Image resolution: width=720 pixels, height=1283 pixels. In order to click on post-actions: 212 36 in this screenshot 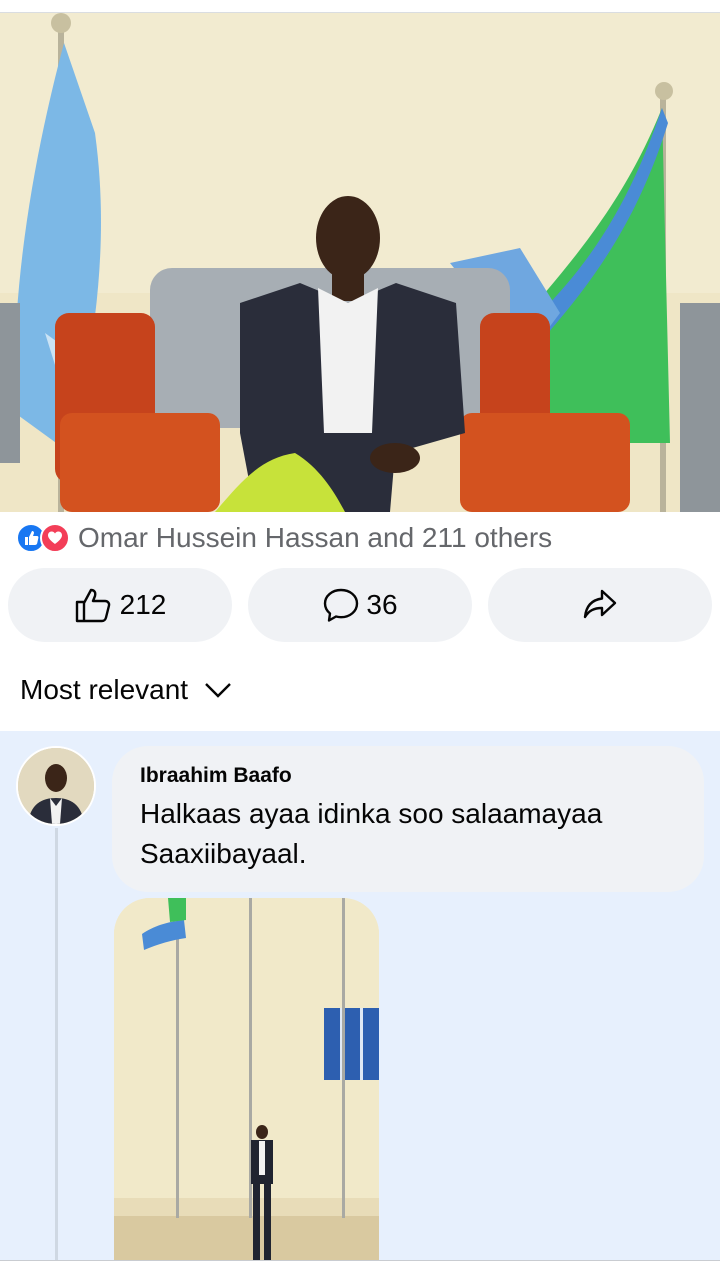, I will do `click(360, 605)`.